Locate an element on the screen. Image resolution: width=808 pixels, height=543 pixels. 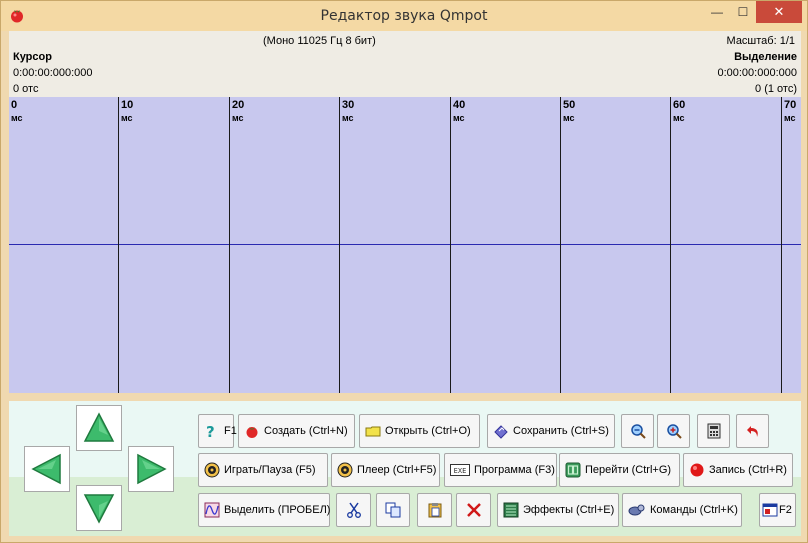
goto-button: Перейти (Ctrl+G) is located at coordinates (619, 470).